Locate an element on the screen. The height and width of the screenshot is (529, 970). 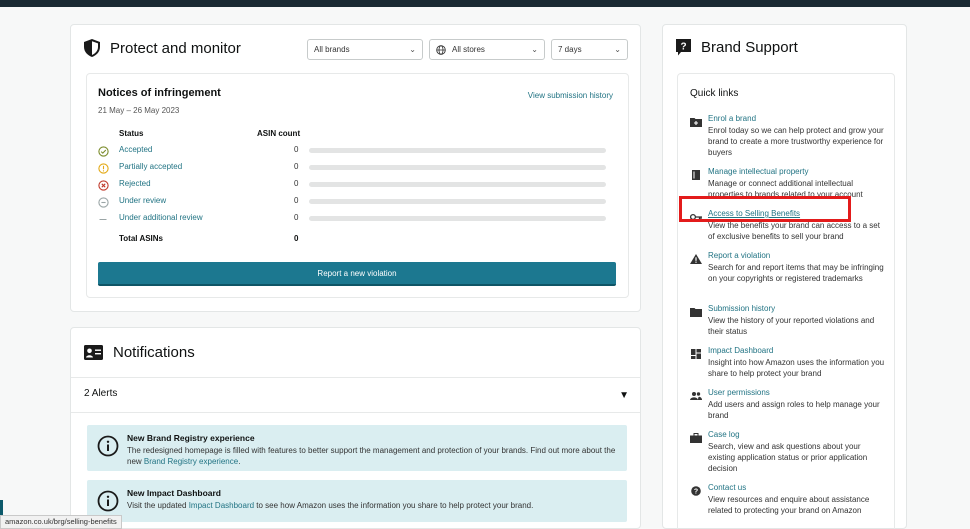
help-circle-icon: ? is located at coordinates (696, 489).